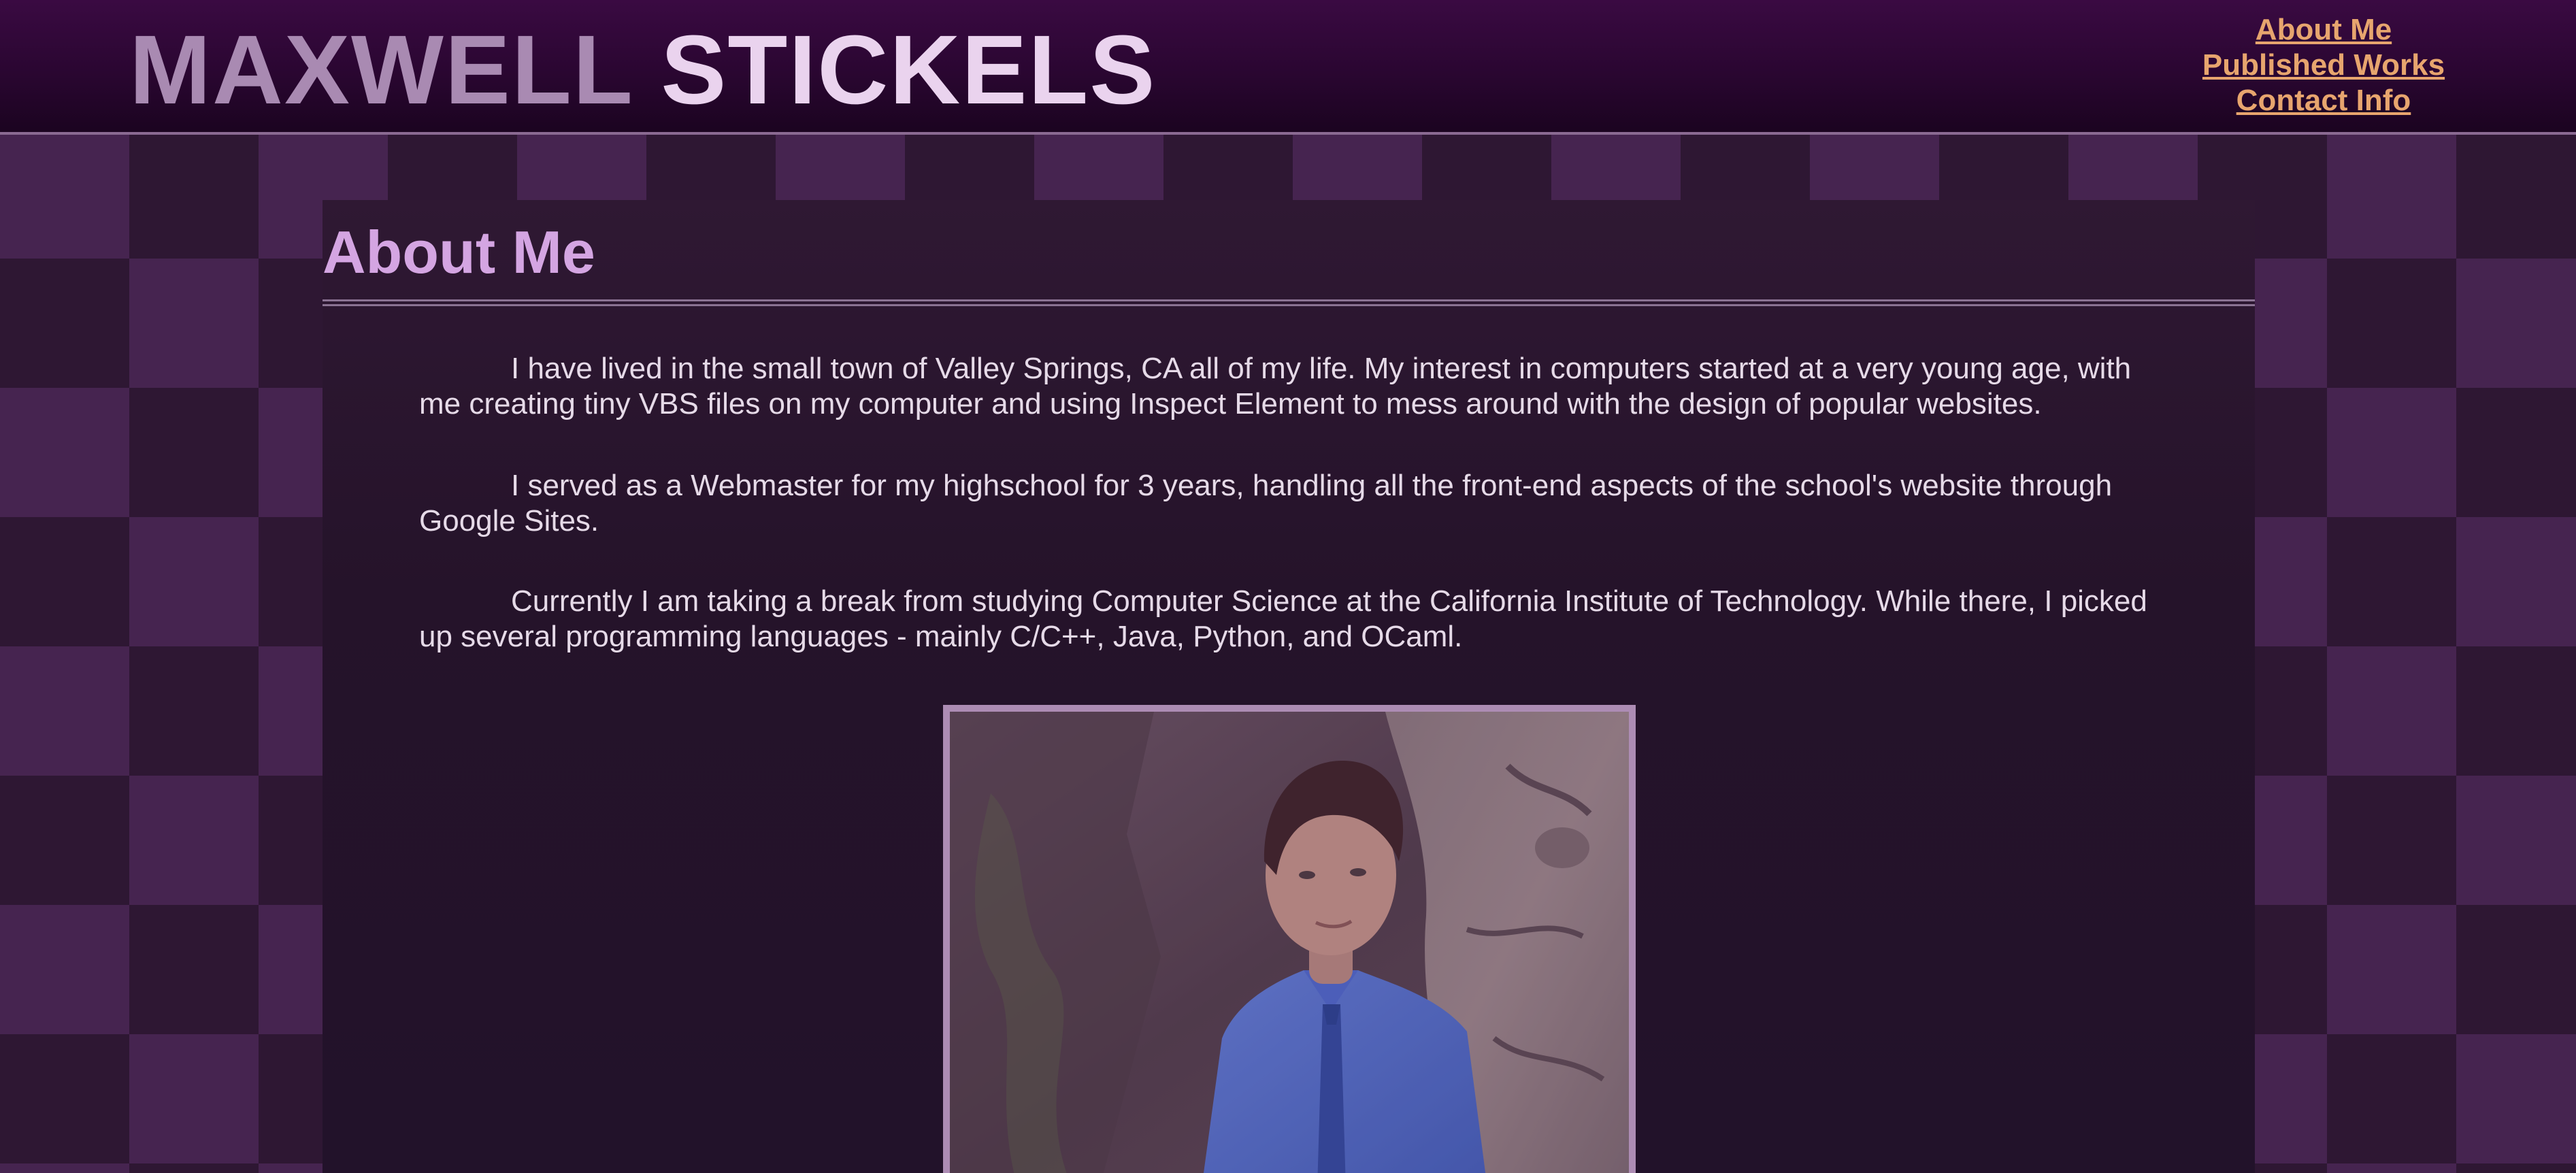 The height and width of the screenshot is (1173, 2576). I want to click on nav-link-published-works: Published Works, so click(2323, 65).